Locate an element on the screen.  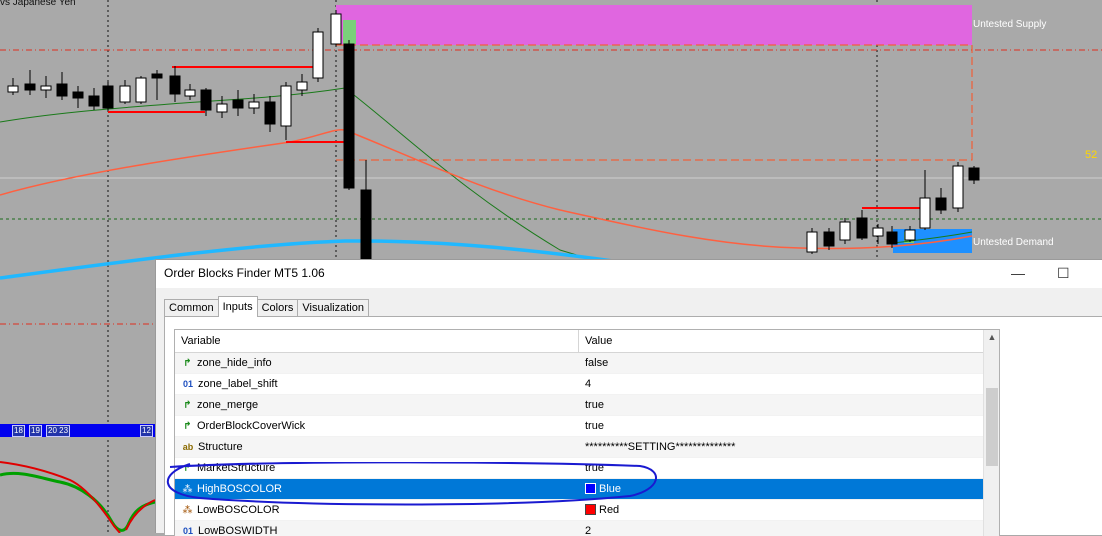
input-row: 01 zone_label_shift 4 is located at coordinates (579, 384).